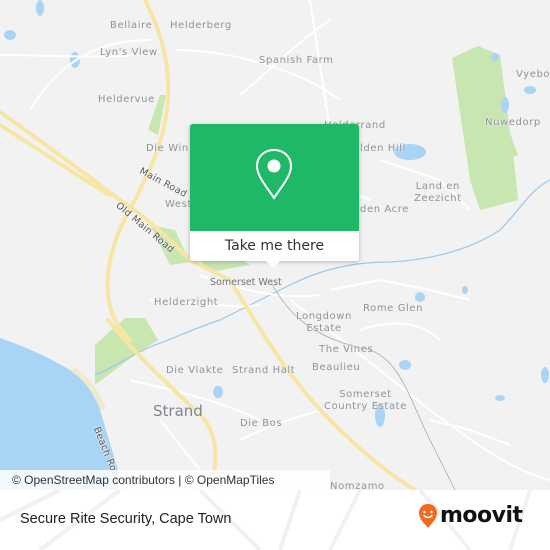 This screenshot has width=550, height=550. Describe the element at coordinates (56, 160) in the screenshot. I see `main-road` at that location.